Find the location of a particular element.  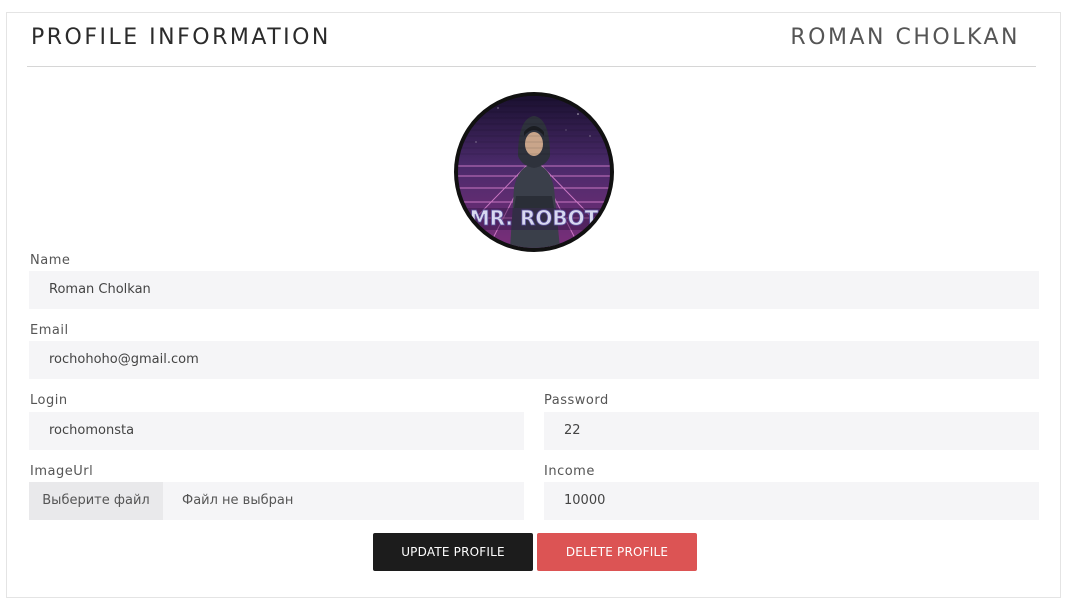

name-label: Name is located at coordinates (50, 260).